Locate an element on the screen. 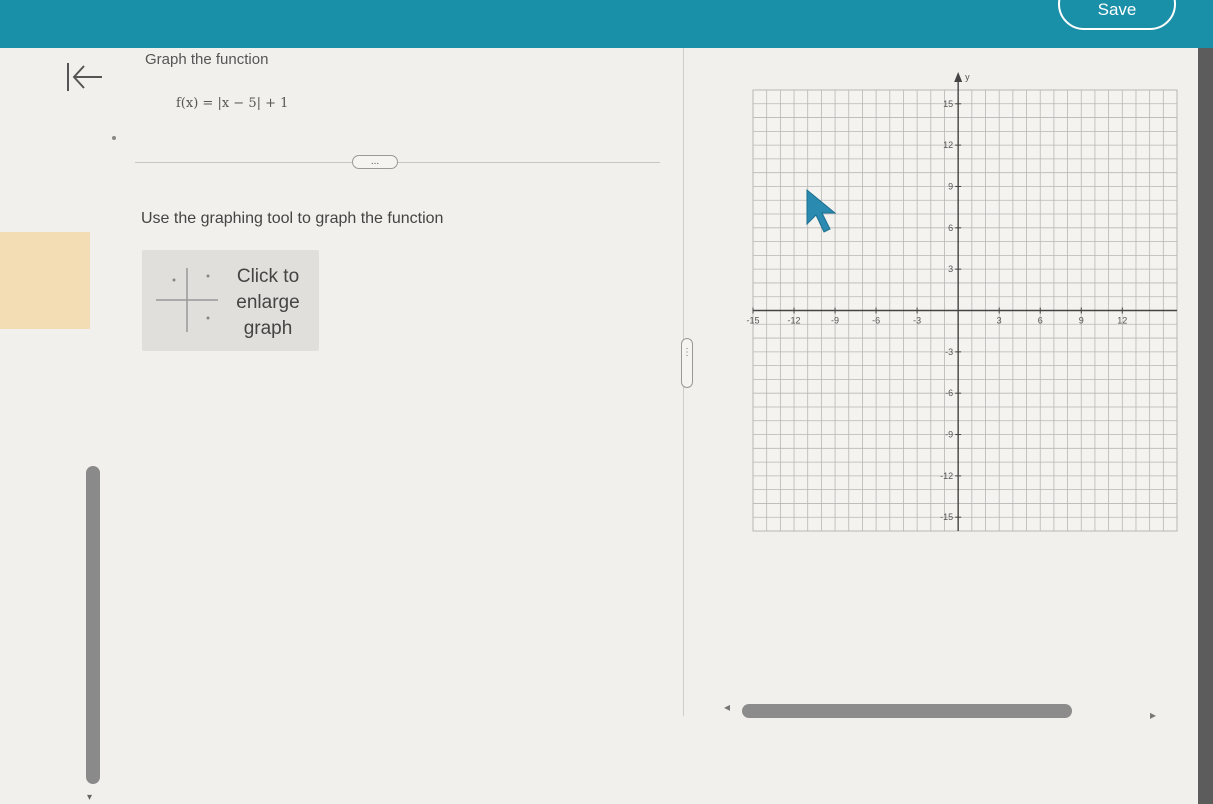 The height and width of the screenshot is (804, 1213). y-tick-label: 15 is located at coordinates (948, 104).